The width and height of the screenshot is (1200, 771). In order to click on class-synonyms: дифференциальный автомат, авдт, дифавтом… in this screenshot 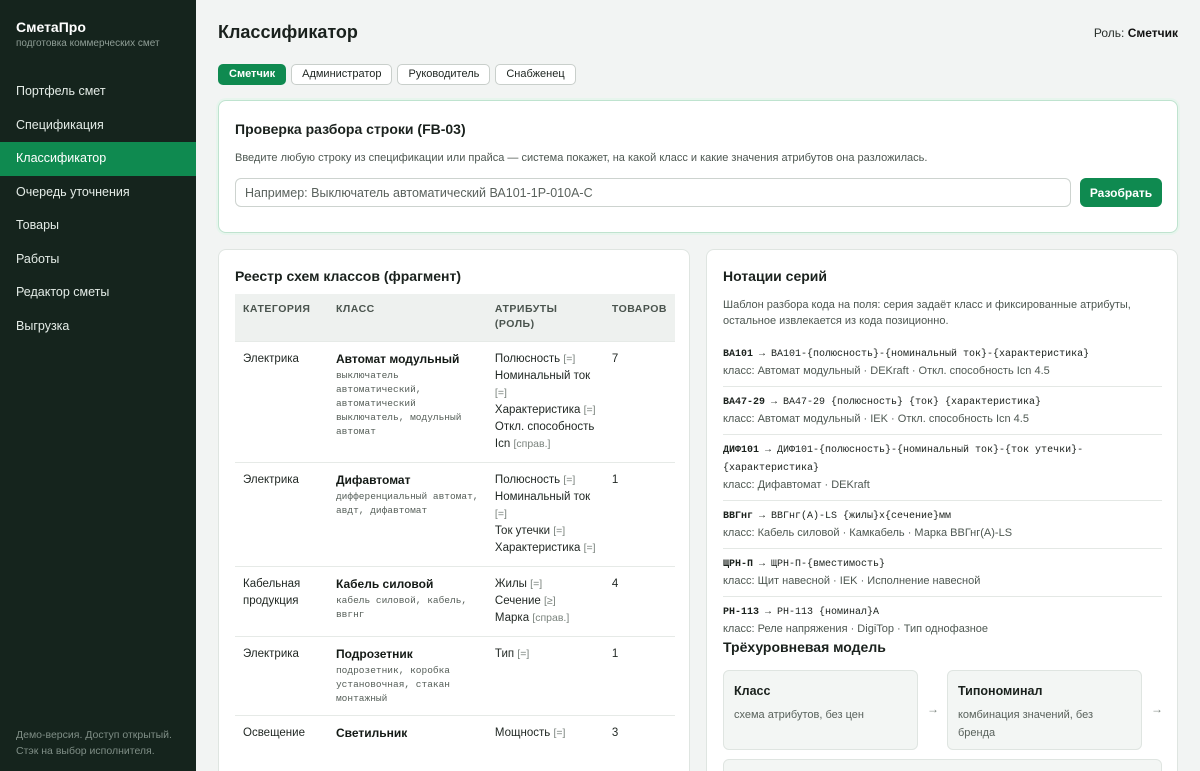, I will do `click(407, 503)`.